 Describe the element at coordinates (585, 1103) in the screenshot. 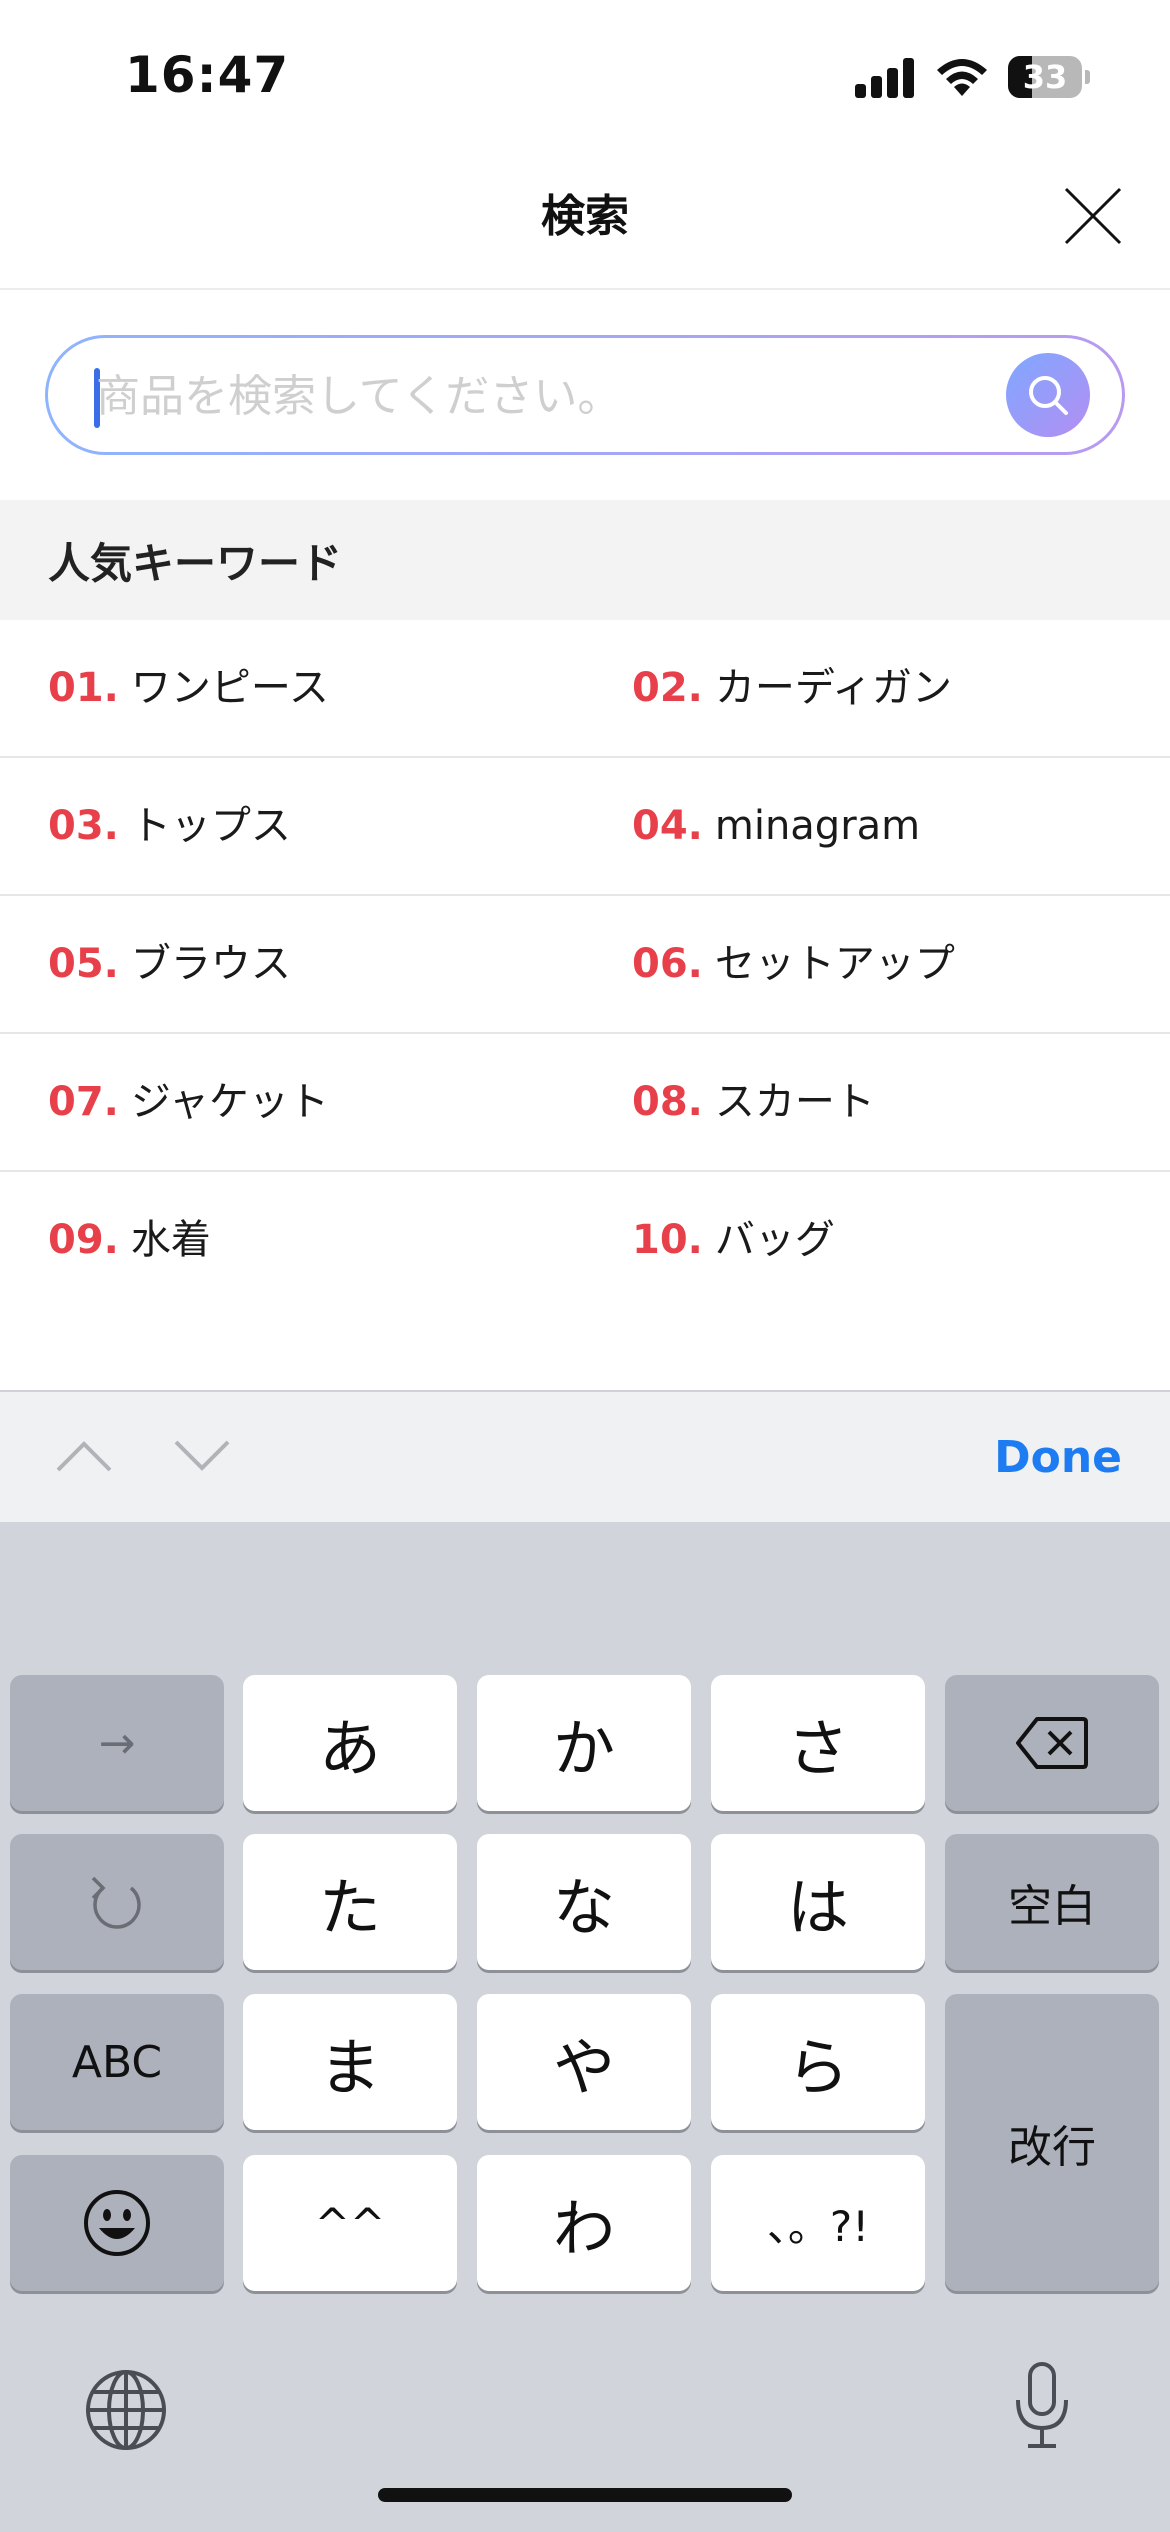

I see `keyword-row: 07. ジャケット 08. スカート` at that location.